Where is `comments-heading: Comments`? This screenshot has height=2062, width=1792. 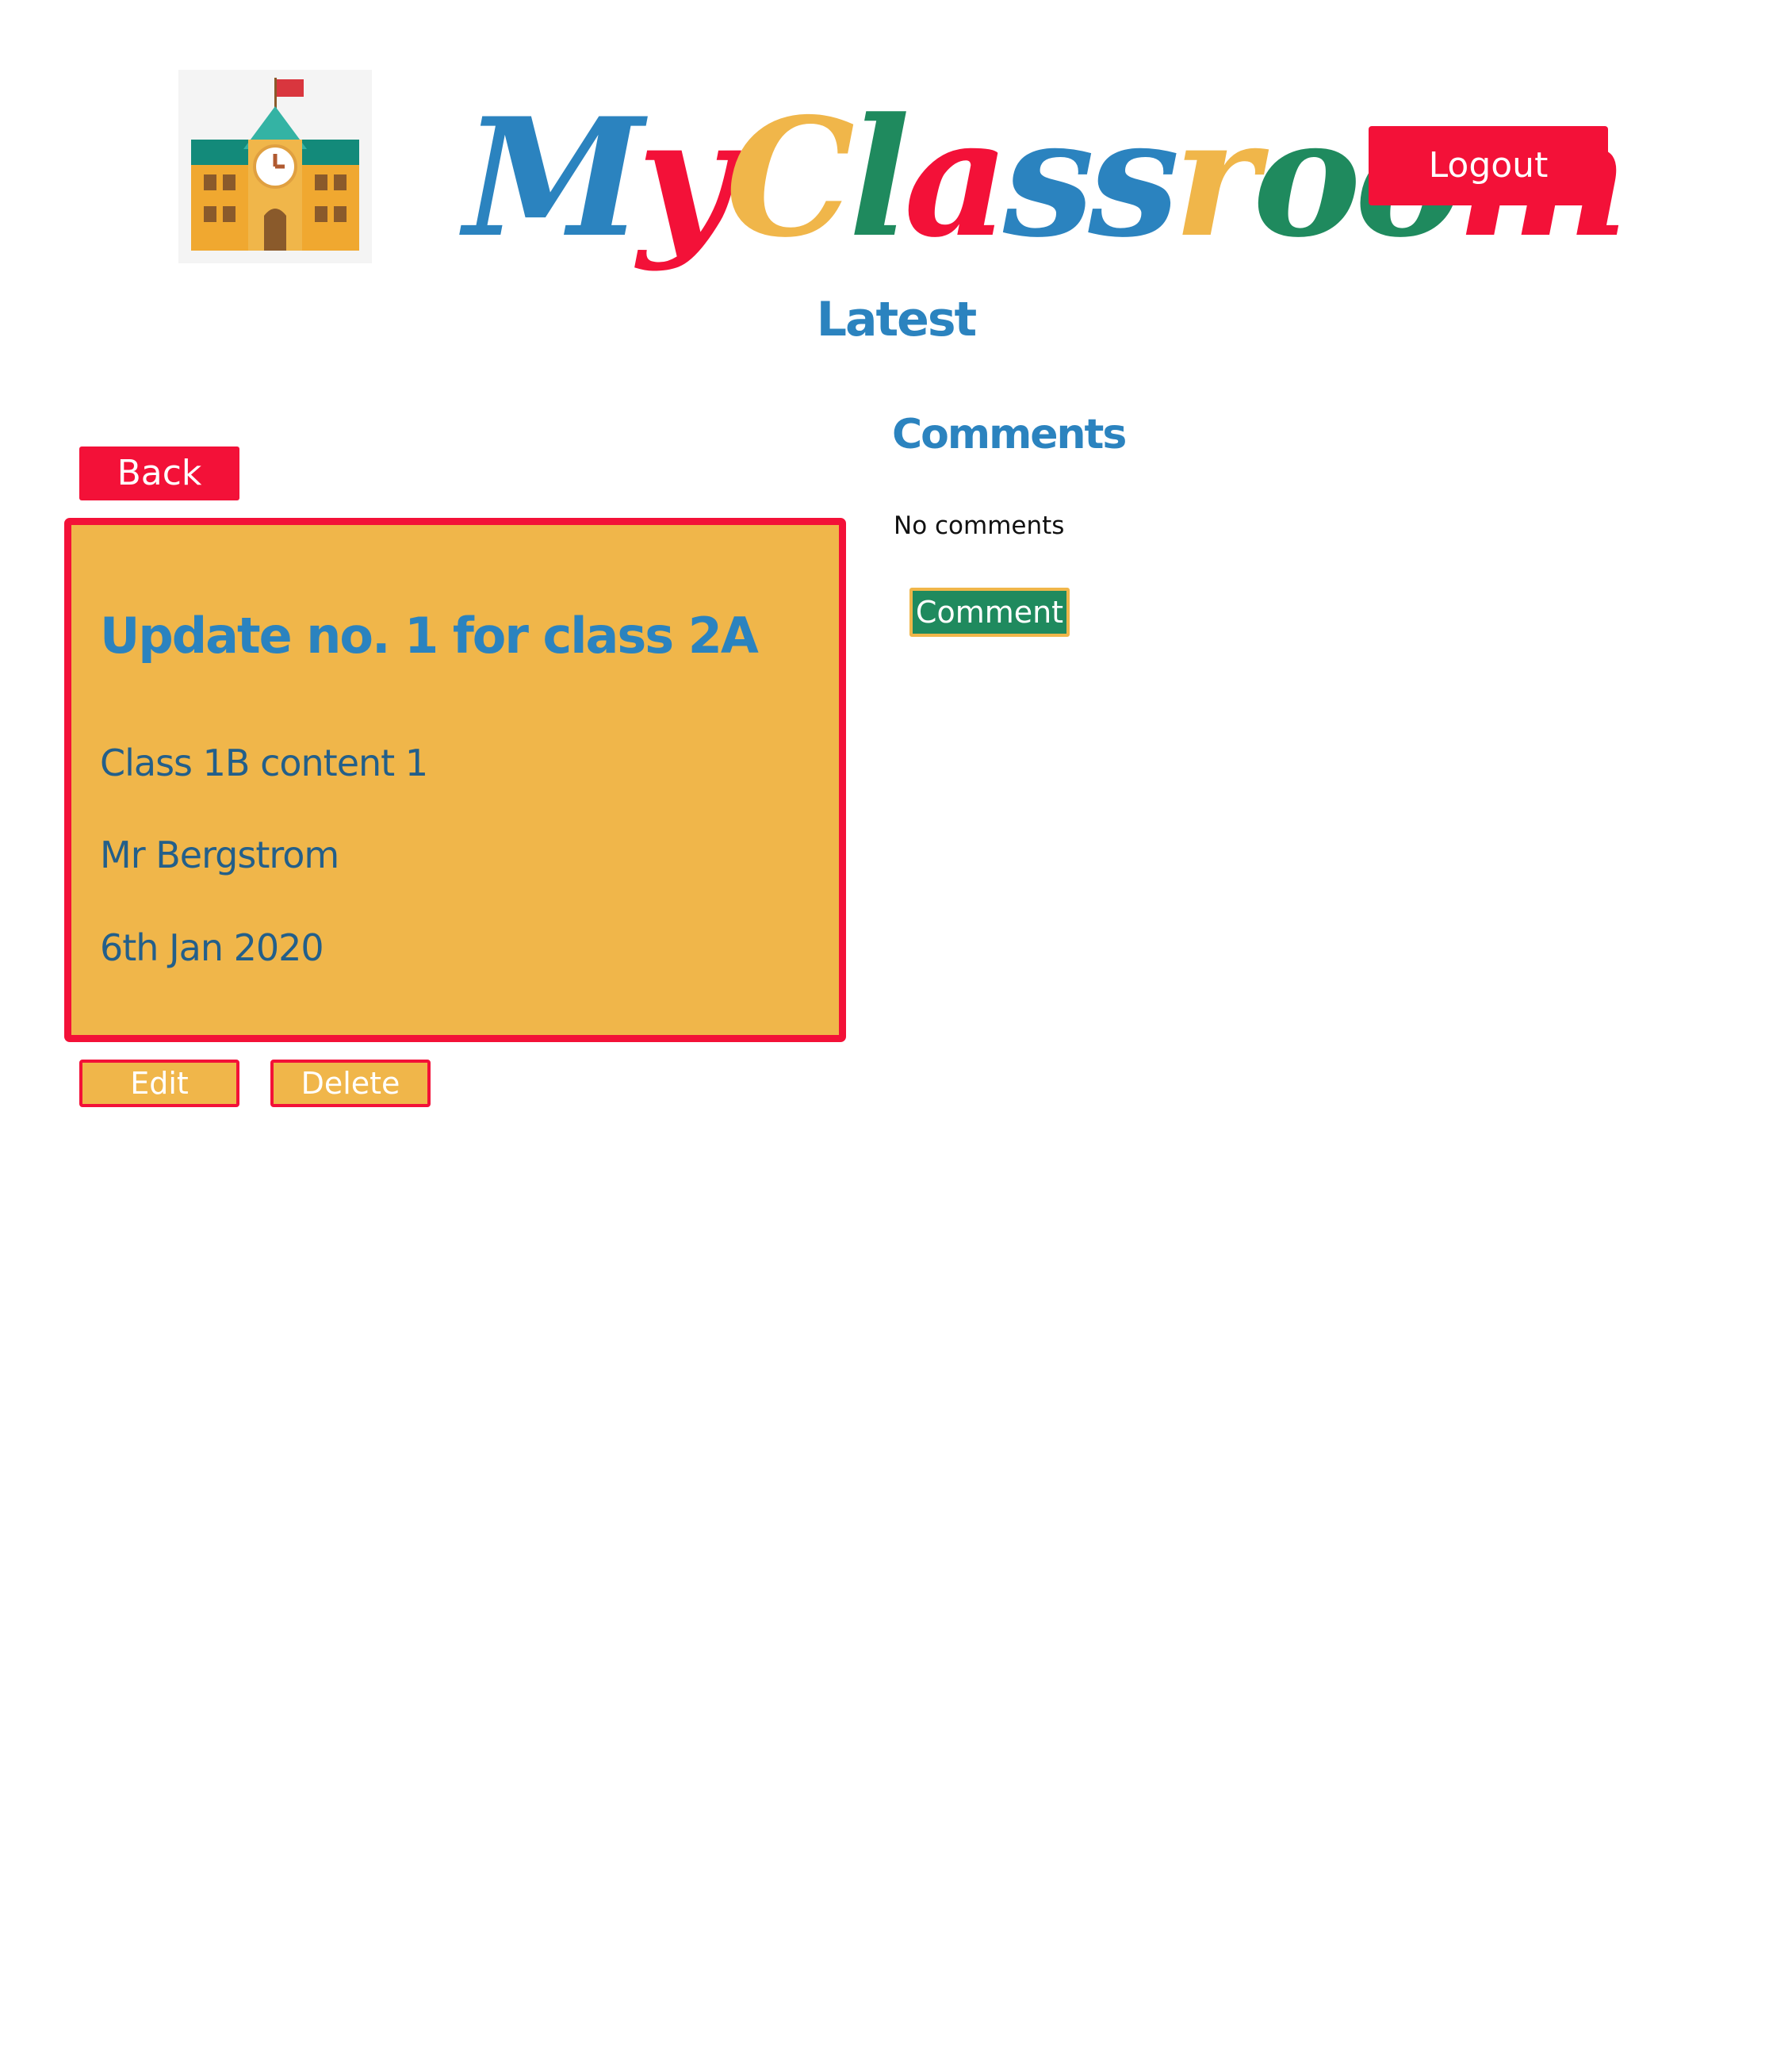
comments-heading: Comments is located at coordinates (1009, 434).